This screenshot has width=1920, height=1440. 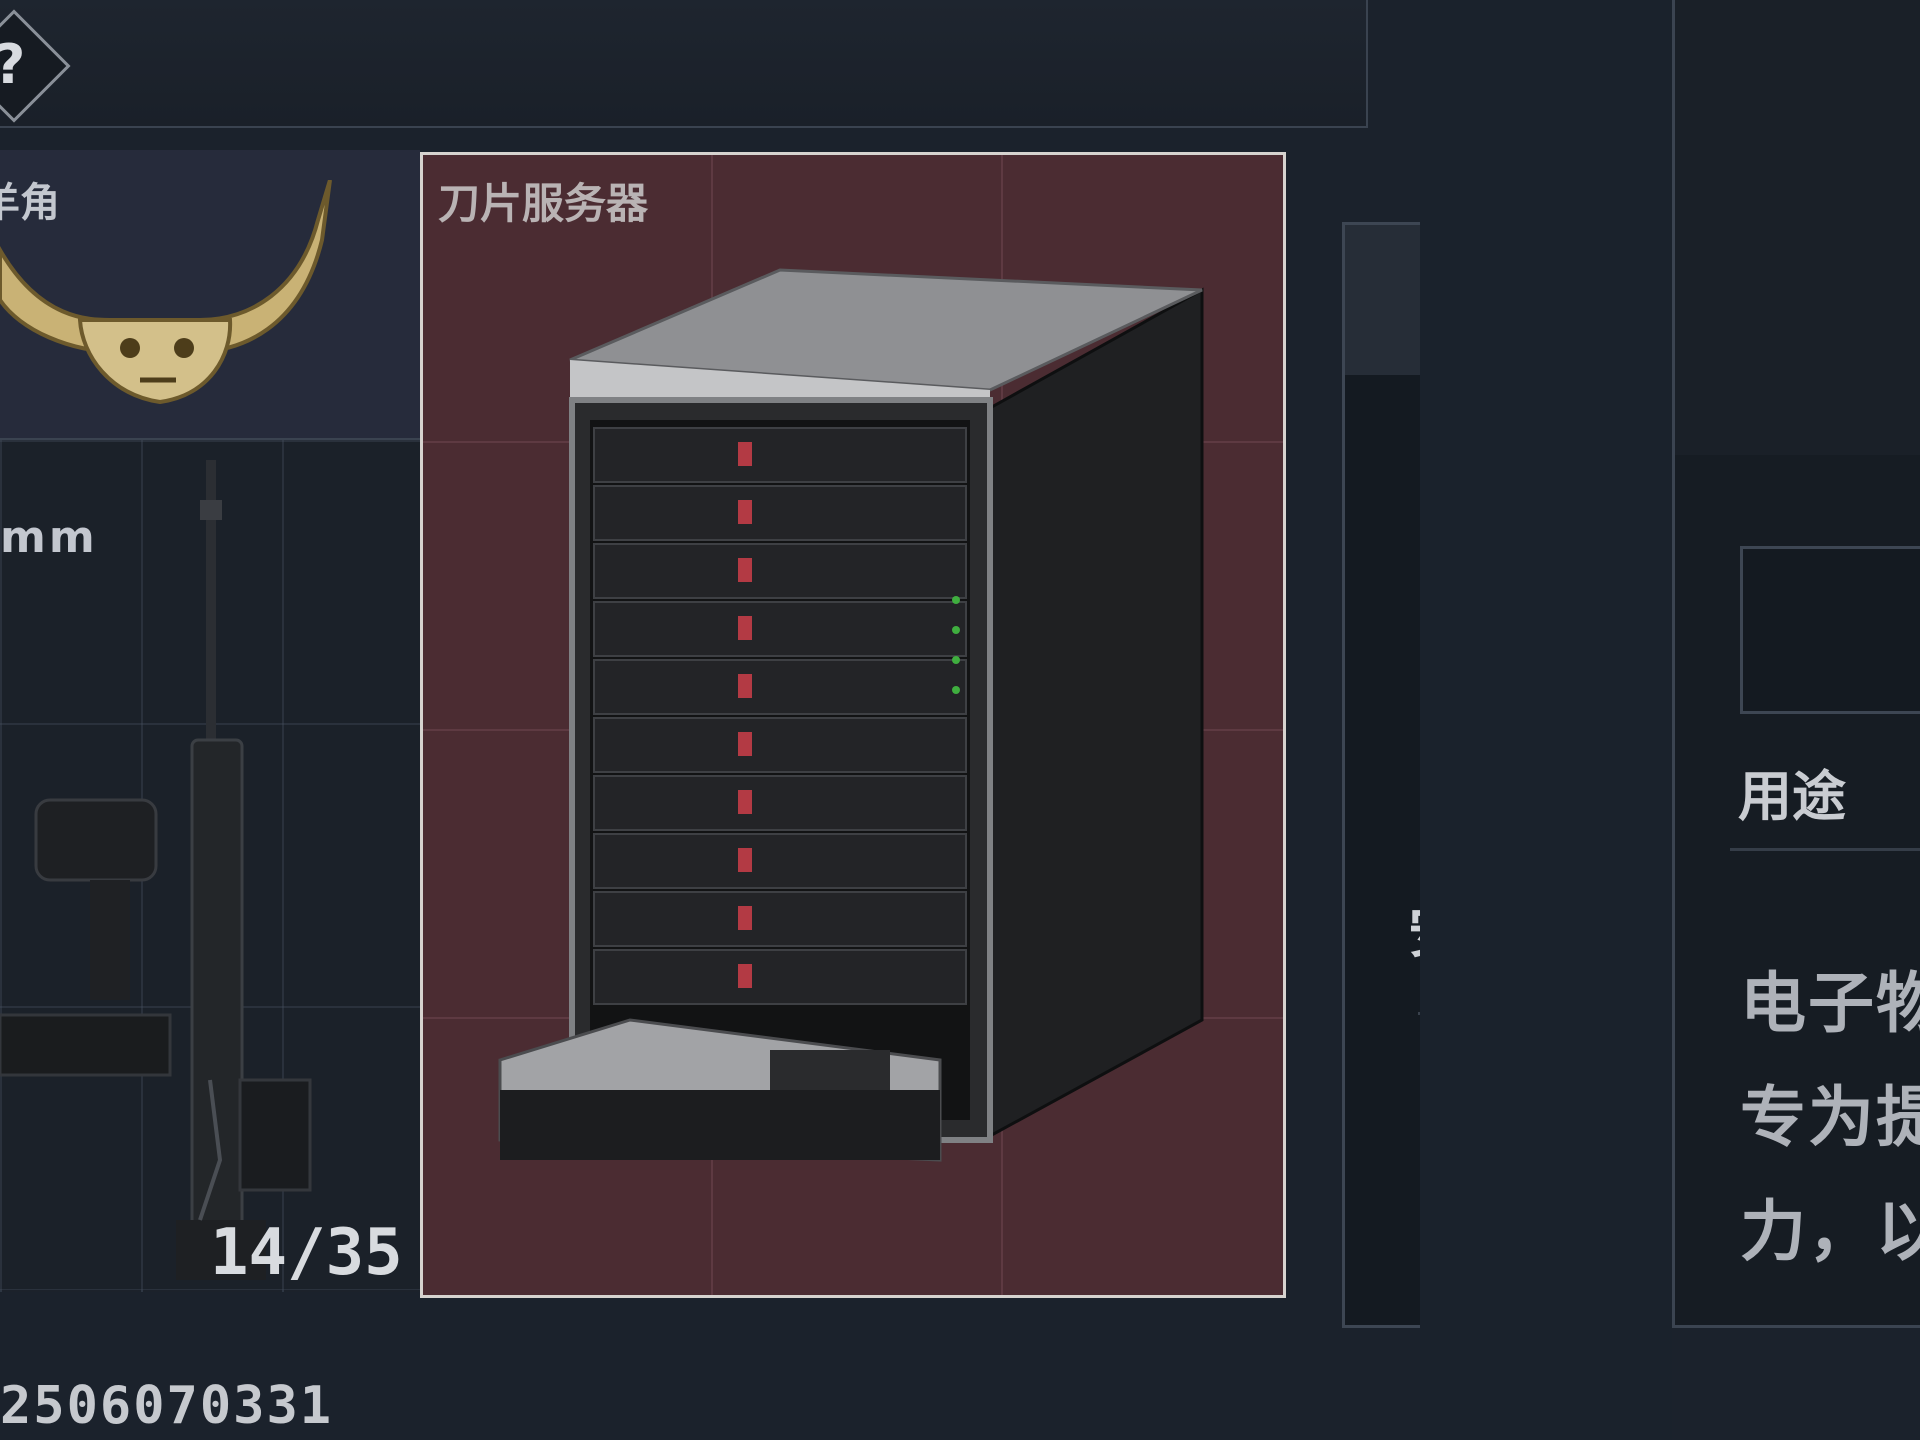 I want to click on panel-gap, so click(x=1546, y=720).